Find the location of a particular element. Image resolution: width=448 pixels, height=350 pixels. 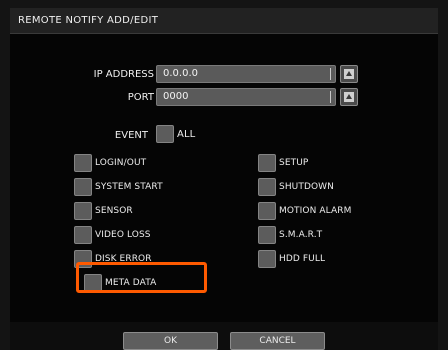

ip-keyboard-button is located at coordinates (349, 74).